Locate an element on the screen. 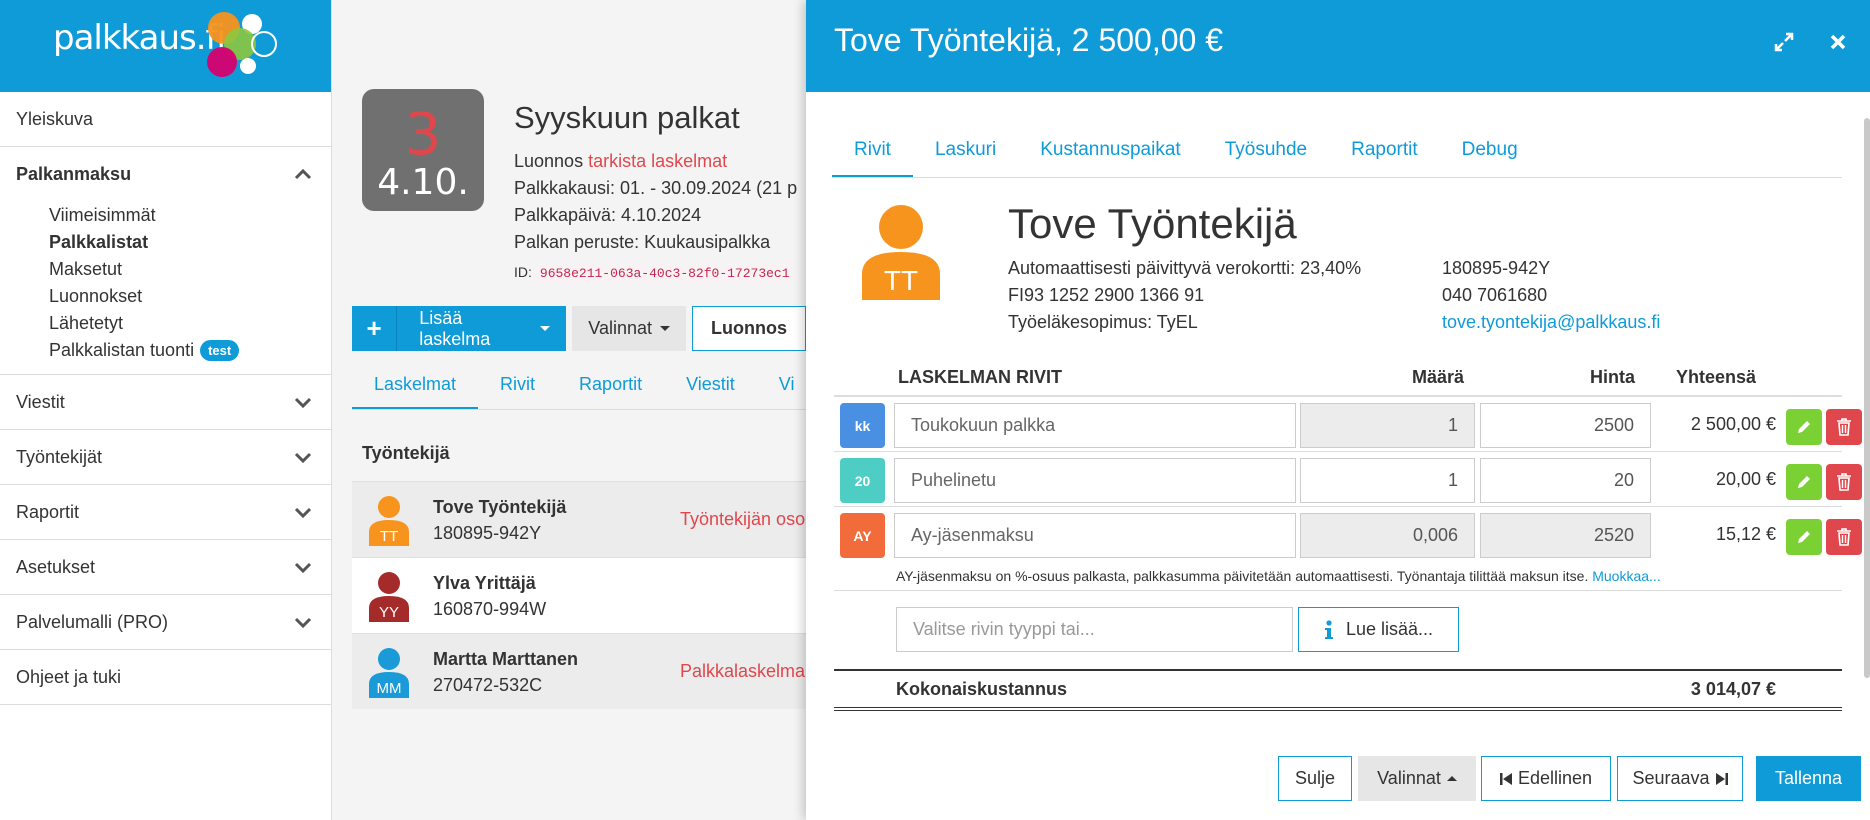  submenu-item-paid: Maksetut is located at coordinates (190, 269).